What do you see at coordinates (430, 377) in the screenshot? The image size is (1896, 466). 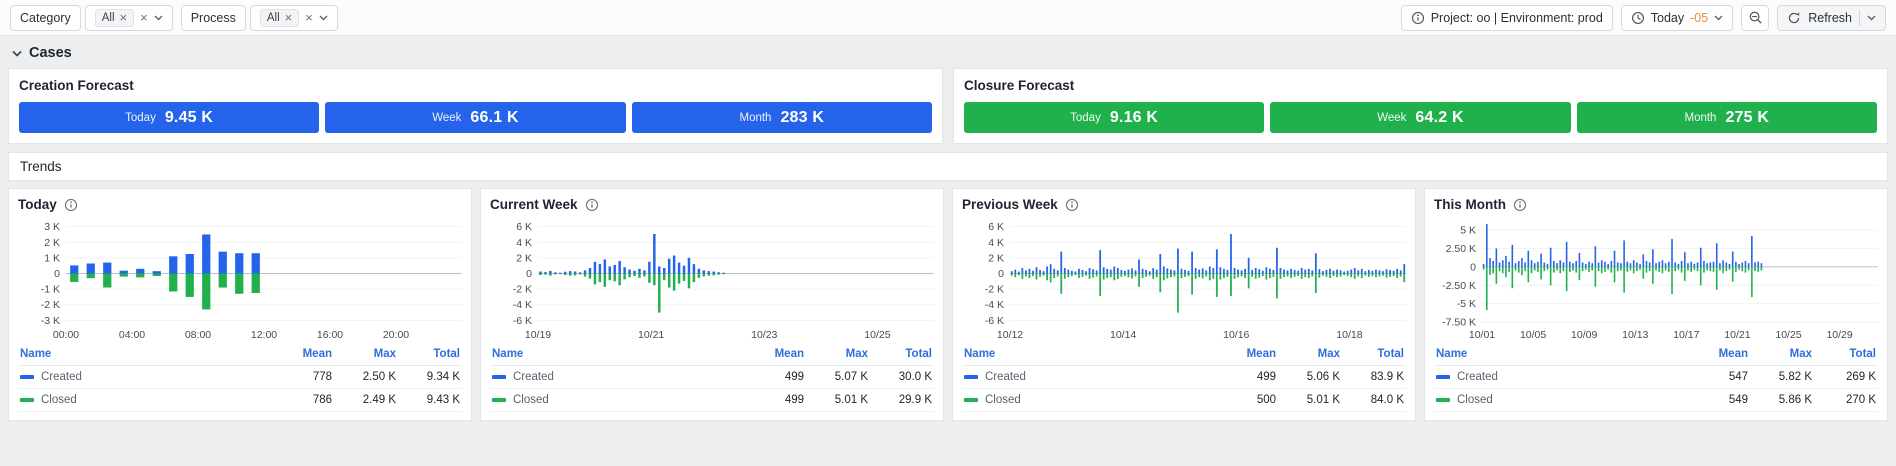 I see `series-total: 9.34 K` at bounding box center [430, 377].